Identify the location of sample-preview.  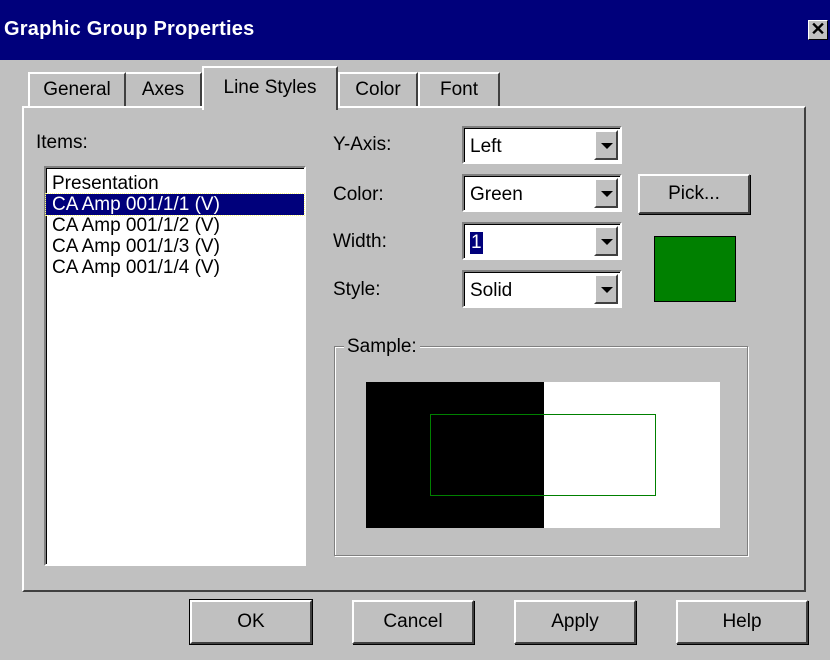
(543, 455).